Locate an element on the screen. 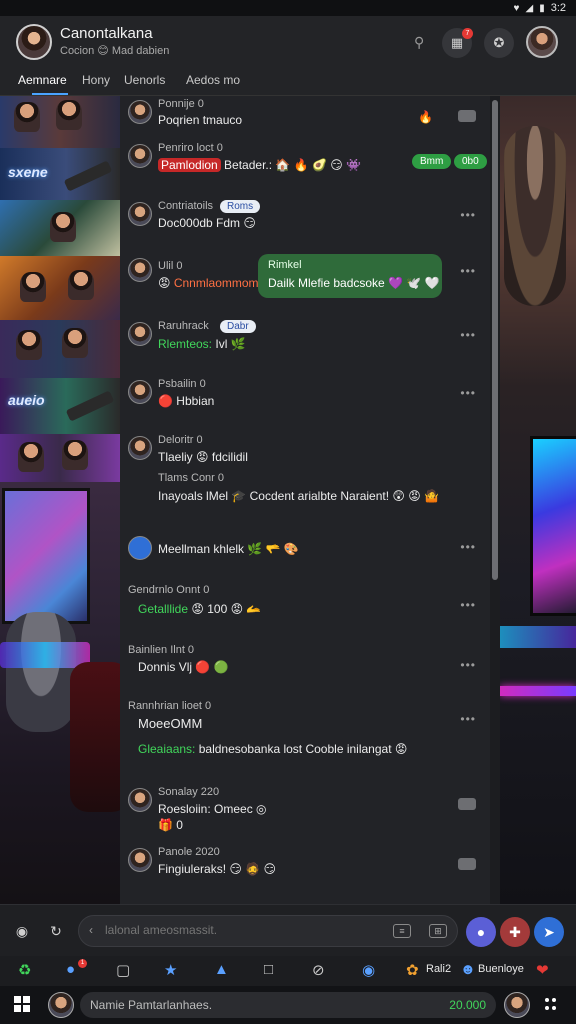 The height and width of the screenshot is (1024, 576). list-item: Raruhrack Dabr Rlemteos: Ivl 🌿 ••• is located at coordinates (305, 341).